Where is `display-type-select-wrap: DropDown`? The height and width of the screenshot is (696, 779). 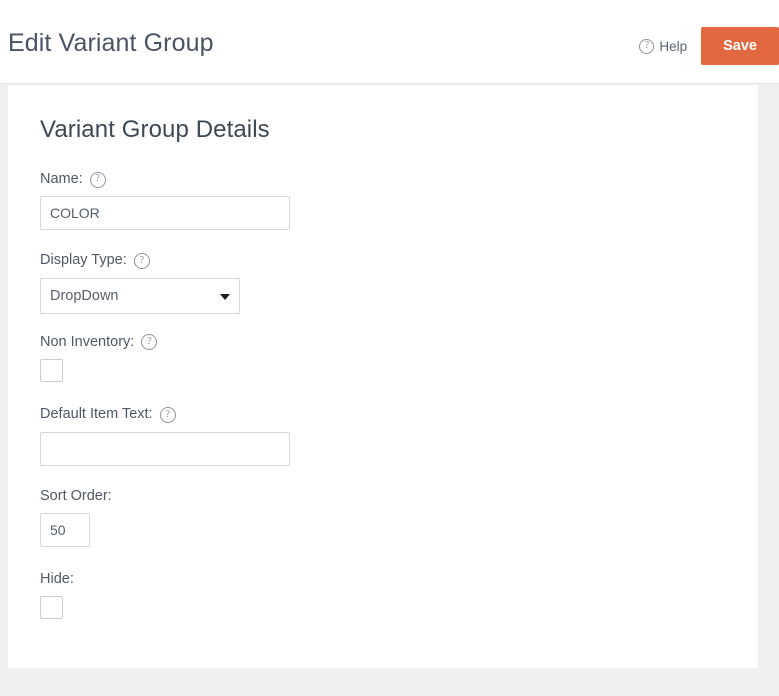 display-type-select-wrap: DropDown is located at coordinates (140, 295).